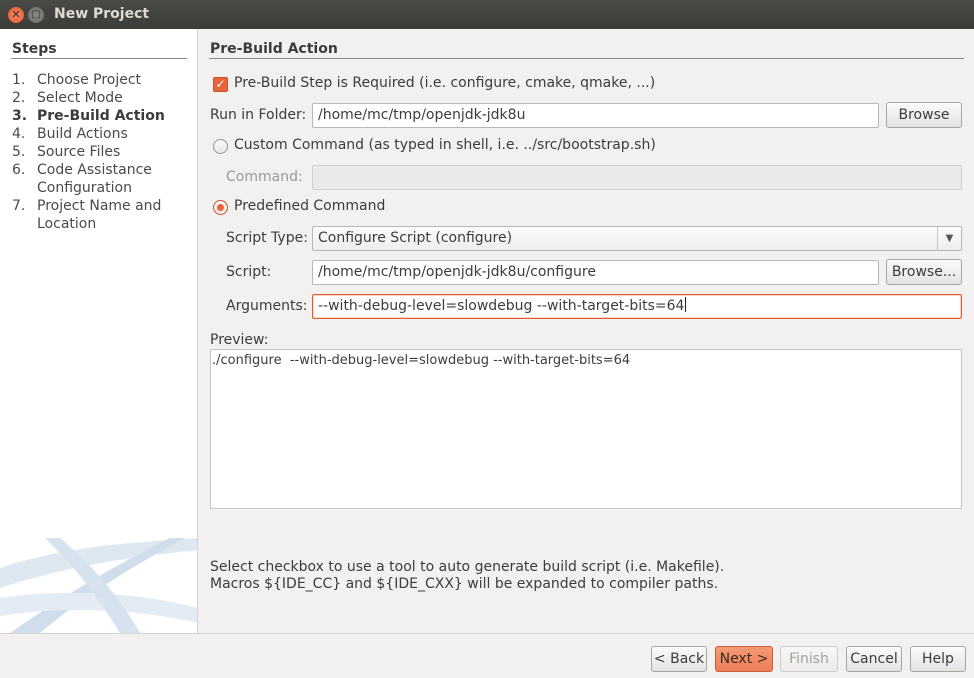 This screenshot has height=678, width=974. What do you see at coordinates (274, 49) in the screenshot?
I see `page-title: Pre-Build Action` at bounding box center [274, 49].